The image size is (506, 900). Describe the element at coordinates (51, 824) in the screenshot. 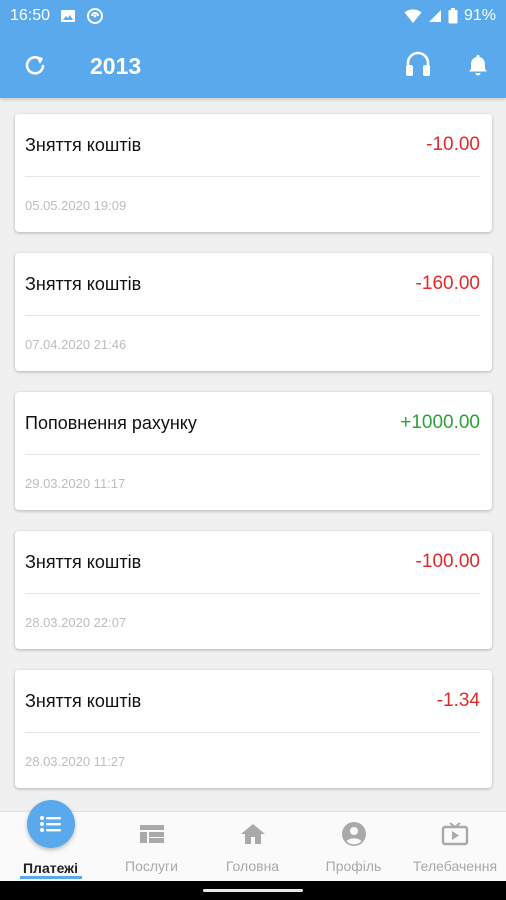

I see `list-icon` at that location.